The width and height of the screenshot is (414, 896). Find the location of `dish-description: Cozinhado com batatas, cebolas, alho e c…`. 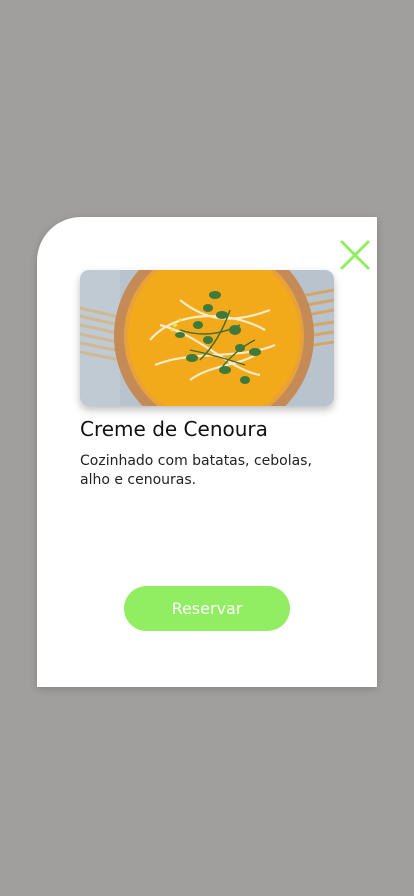

dish-description: Cozinhado com batatas, cebolas, alho e c… is located at coordinates (196, 470).